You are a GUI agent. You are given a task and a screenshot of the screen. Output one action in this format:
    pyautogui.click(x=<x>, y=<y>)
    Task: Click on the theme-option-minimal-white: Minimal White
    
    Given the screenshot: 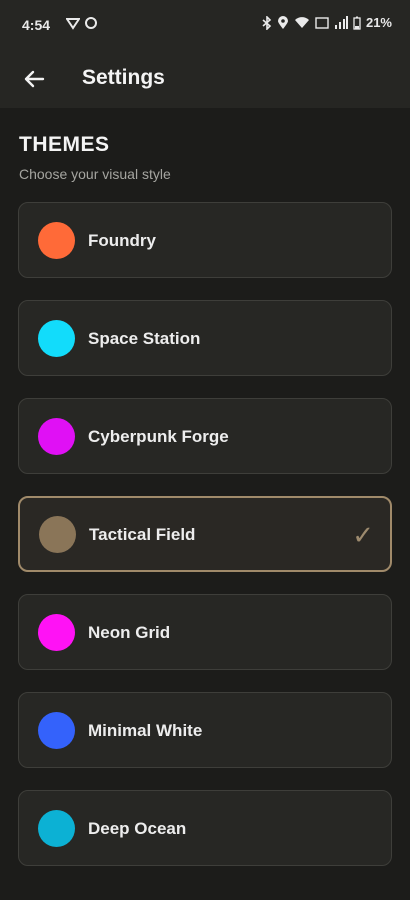 What is the action you would take?
    pyautogui.click(x=205, y=730)
    